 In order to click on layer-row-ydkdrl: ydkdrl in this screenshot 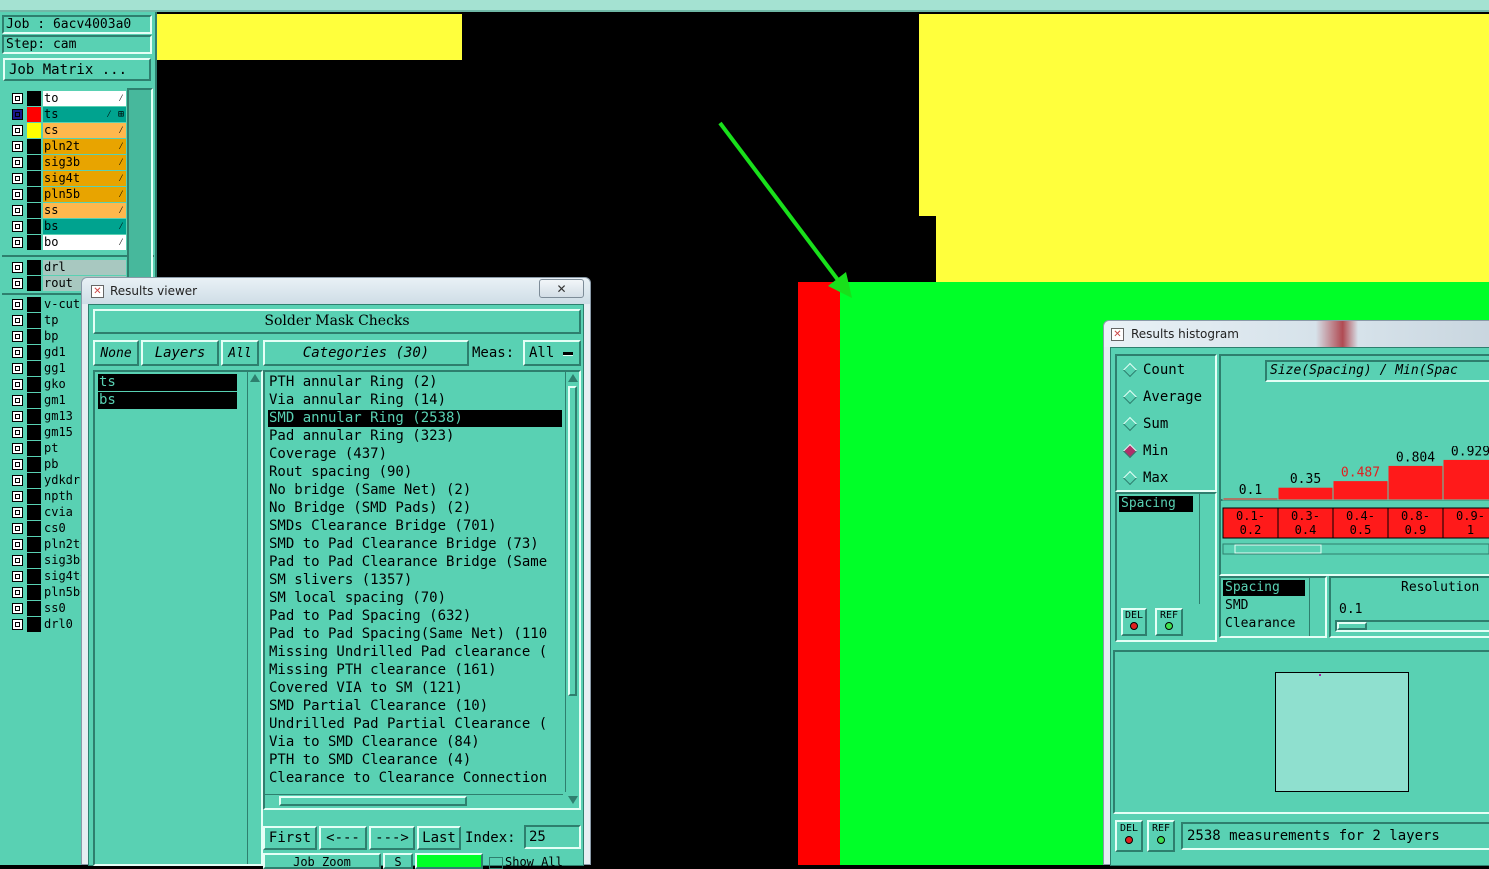, I will do `click(47, 480)`.